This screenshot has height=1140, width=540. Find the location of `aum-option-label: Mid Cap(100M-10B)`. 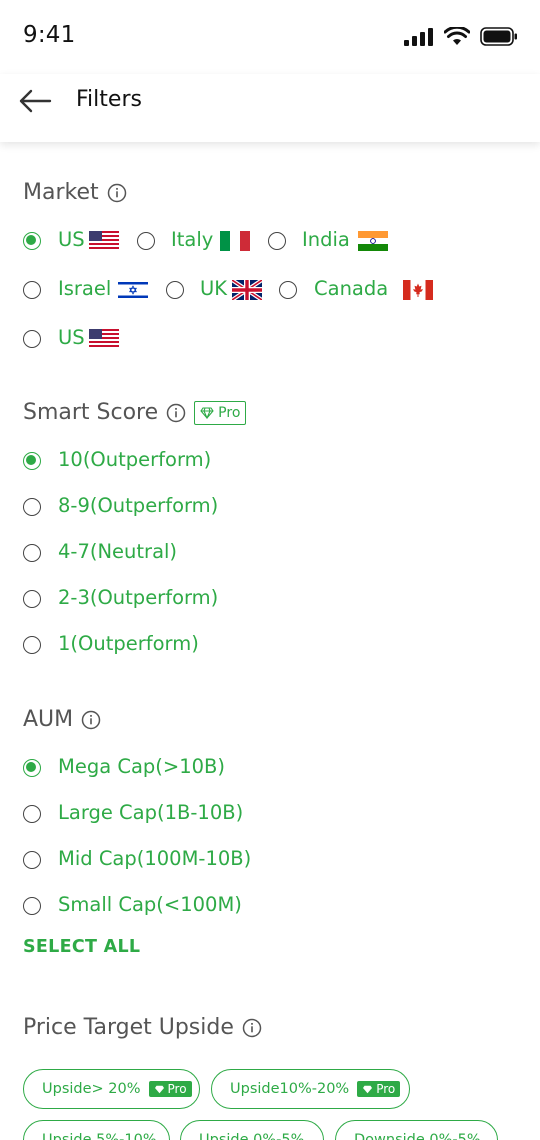

aum-option-label: Mid Cap(100M-10B) is located at coordinates (154, 858).